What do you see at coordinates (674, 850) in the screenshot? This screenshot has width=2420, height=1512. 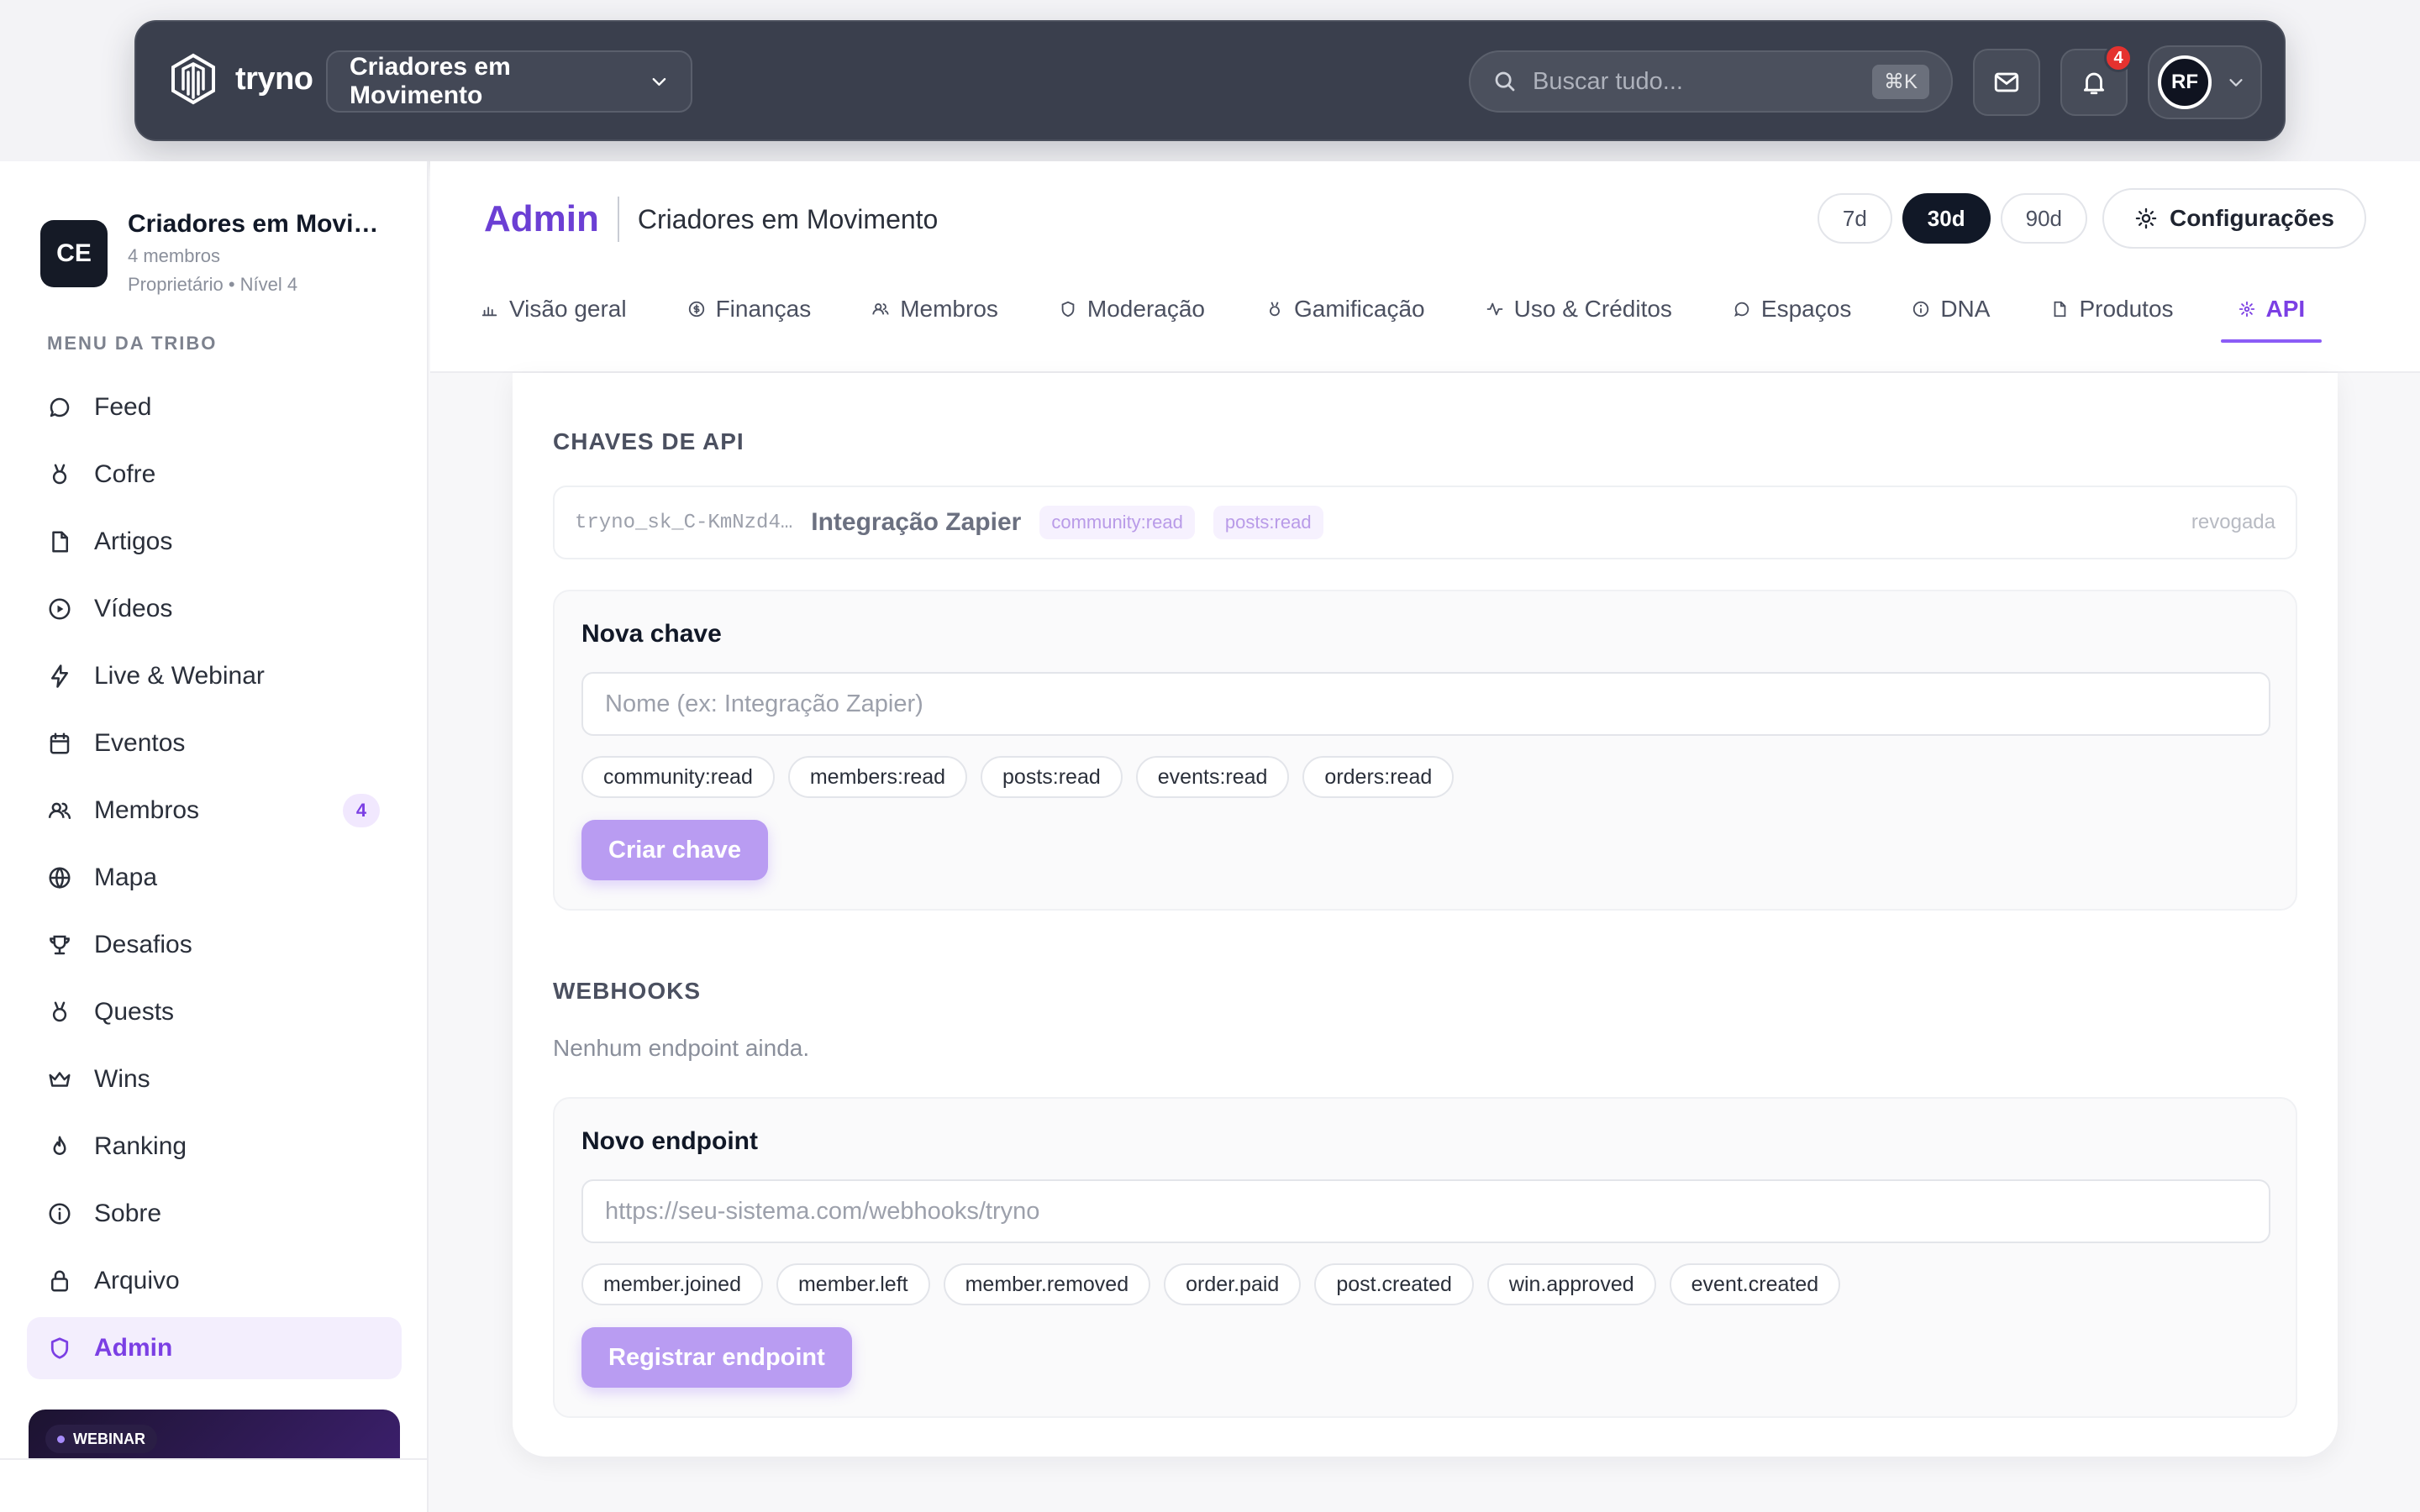 I see `create-key-button: Criar chave` at bounding box center [674, 850].